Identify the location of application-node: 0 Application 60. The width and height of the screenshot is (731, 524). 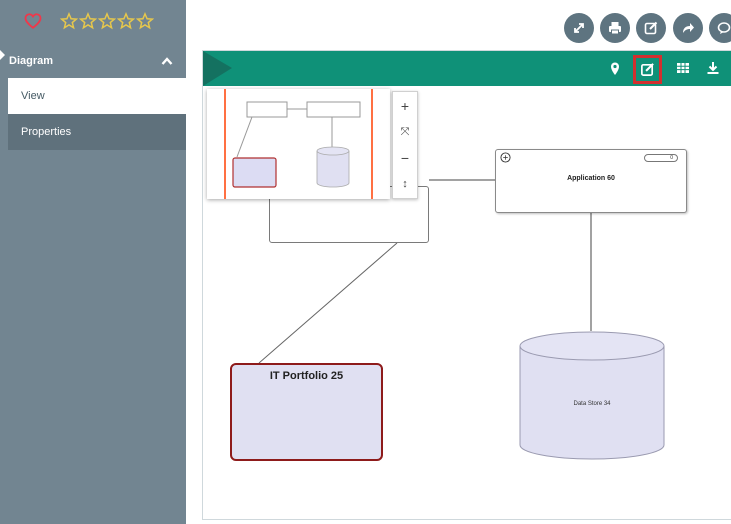
(591, 181).